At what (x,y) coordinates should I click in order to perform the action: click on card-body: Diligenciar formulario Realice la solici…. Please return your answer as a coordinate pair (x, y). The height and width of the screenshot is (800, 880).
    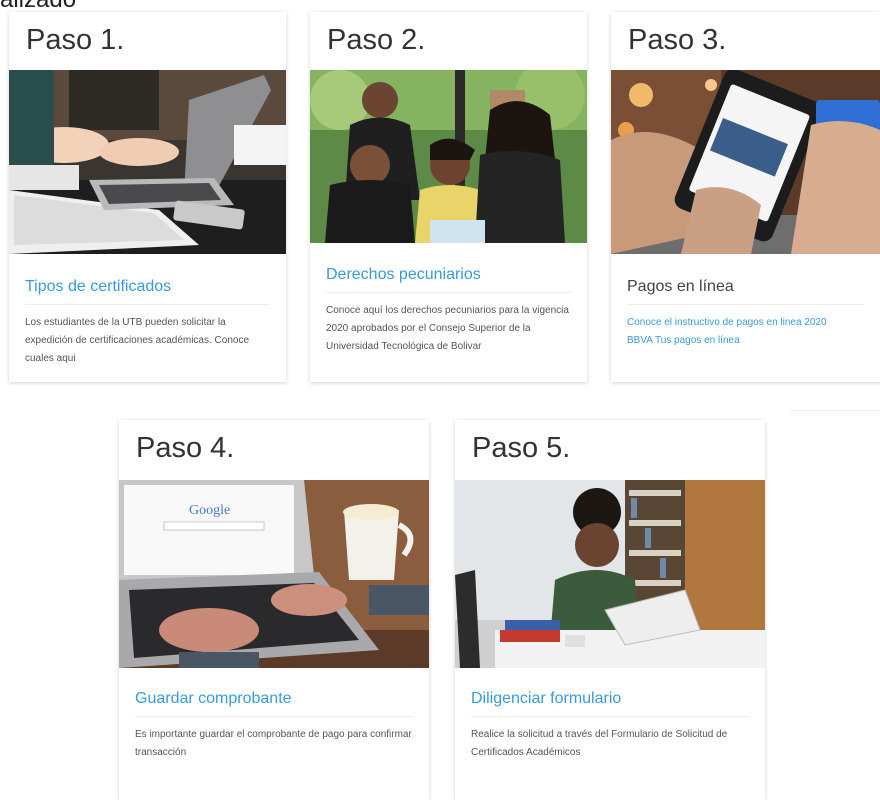
    Looking at the image, I should click on (610, 726).